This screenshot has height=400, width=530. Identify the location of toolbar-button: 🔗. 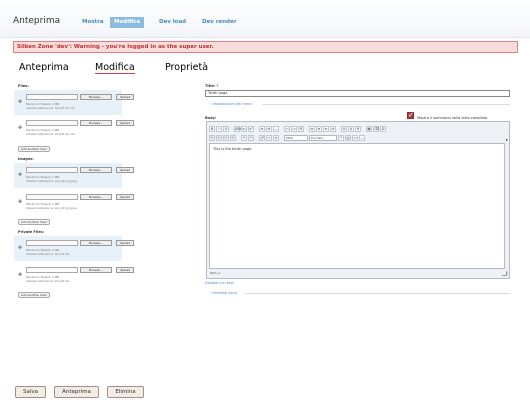
(262, 138).